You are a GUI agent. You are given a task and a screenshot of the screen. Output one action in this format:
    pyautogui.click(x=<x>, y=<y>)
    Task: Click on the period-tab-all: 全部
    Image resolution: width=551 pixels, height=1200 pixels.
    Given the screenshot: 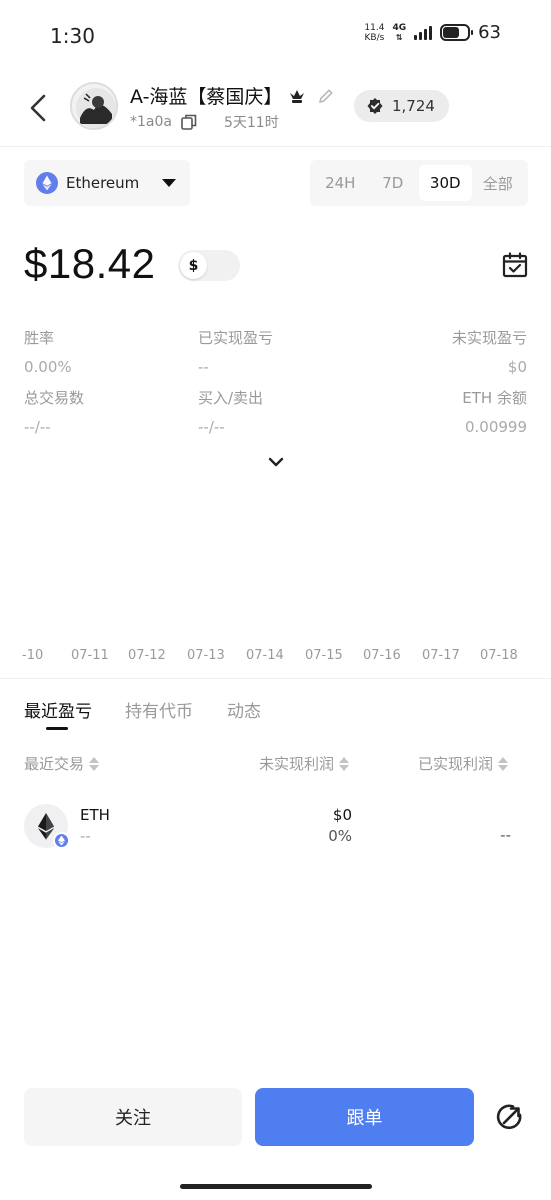 What is the action you would take?
    pyautogui.click(x=498, y=183)
    